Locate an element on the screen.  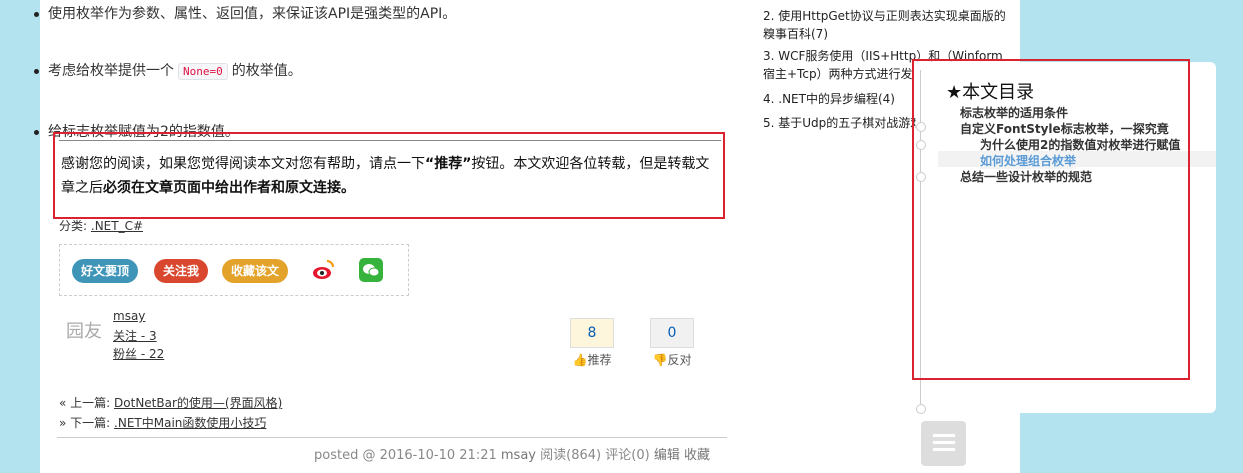
thumb-up-icon: 👍 is located at coordinates (580, 360).